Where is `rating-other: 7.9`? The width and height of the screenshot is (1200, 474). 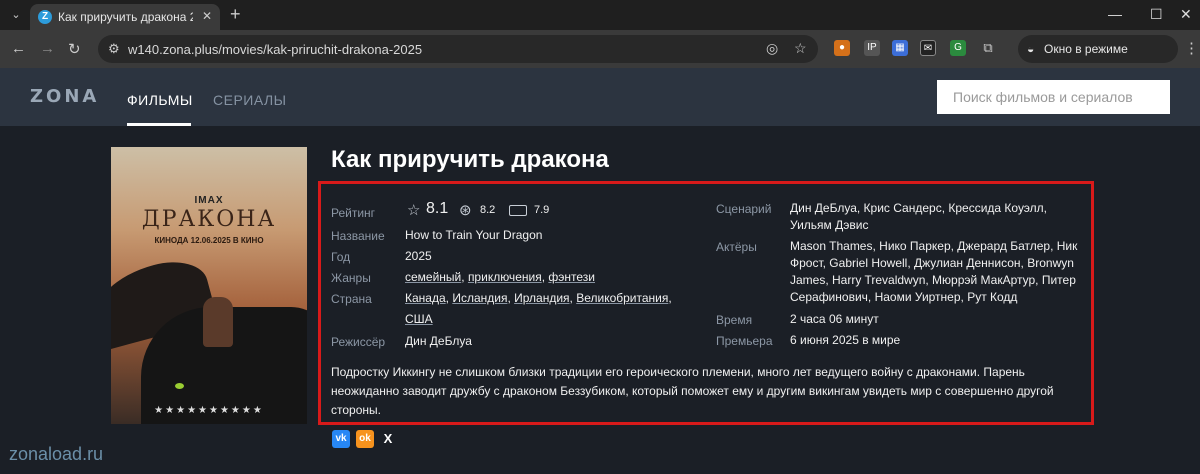
rating-other: 7.9 is located at coordinates (542, 210).